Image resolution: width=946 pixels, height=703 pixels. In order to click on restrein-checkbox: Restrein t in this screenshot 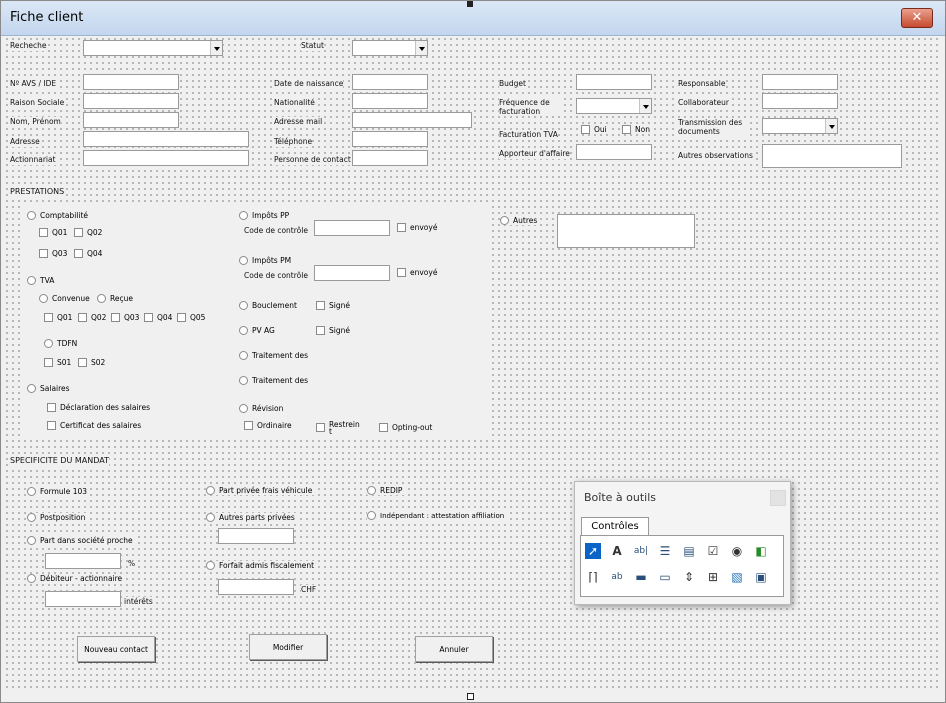, I will do `click(339, 428)`.